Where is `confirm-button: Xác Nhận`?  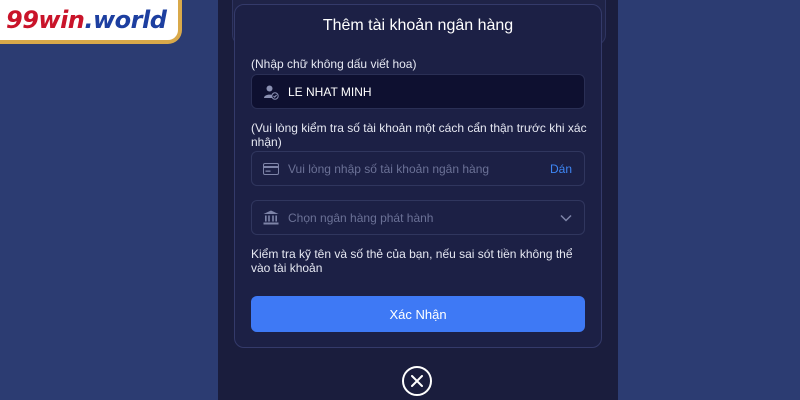 confirm-button: Xác Nhận is located at coordinates (418, 314).